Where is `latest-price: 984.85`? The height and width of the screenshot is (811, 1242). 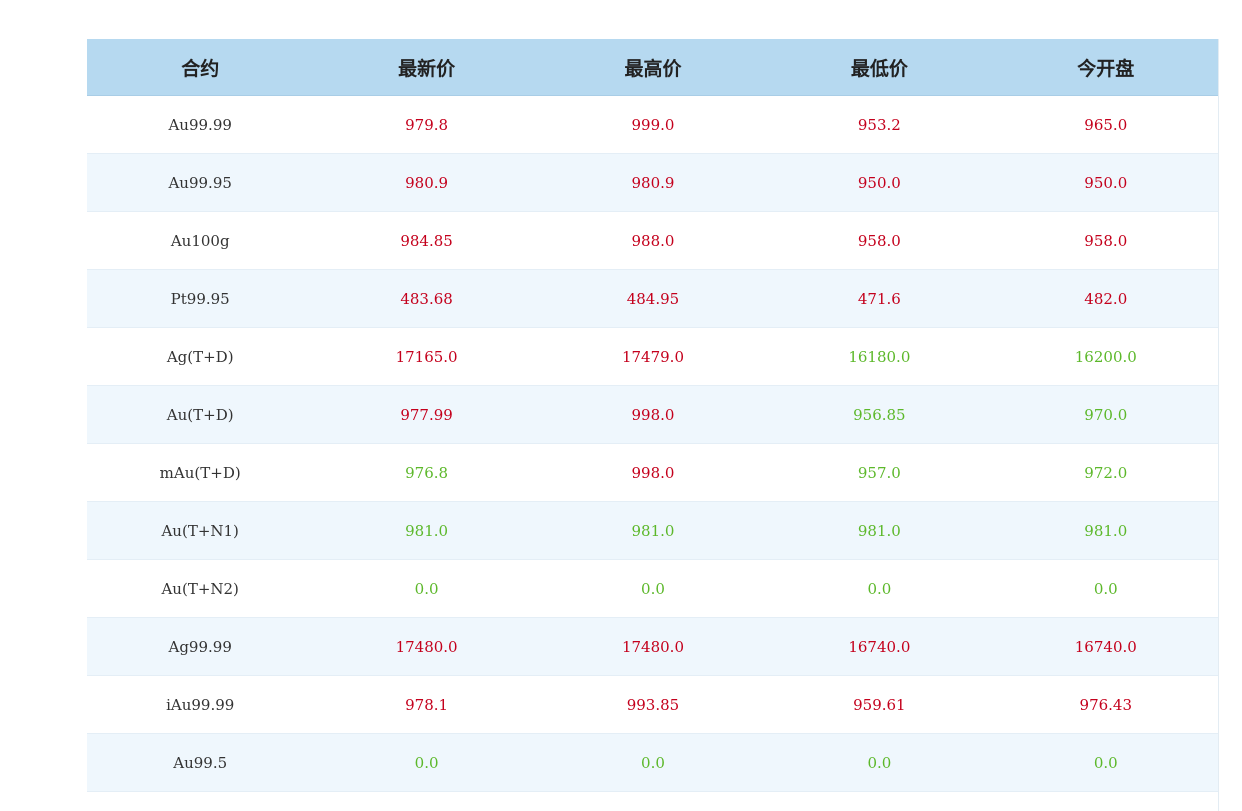
latest-price: 984.85 is located at coordinates (426, 240).